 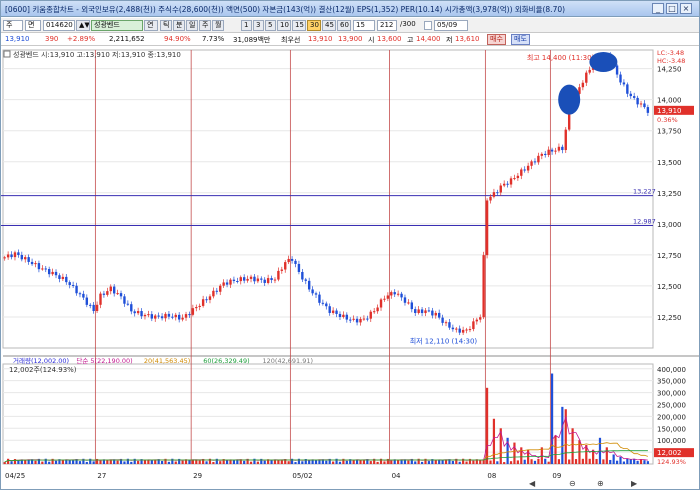 What do you see at coordinates (270, 25) in the screenshot?
I see `period-5: 5` at bounding box center [270, 25].